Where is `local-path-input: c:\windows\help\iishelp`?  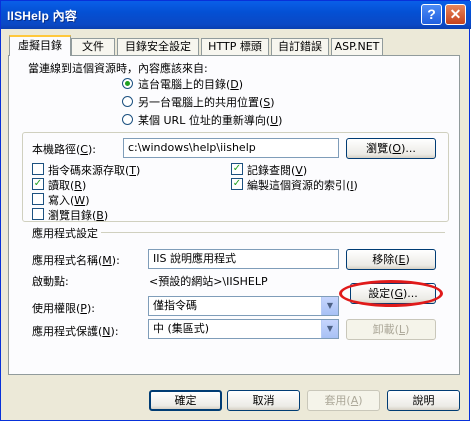
local-path-input: c:\windows\help\iishelp is located at coordinates (231, 148).